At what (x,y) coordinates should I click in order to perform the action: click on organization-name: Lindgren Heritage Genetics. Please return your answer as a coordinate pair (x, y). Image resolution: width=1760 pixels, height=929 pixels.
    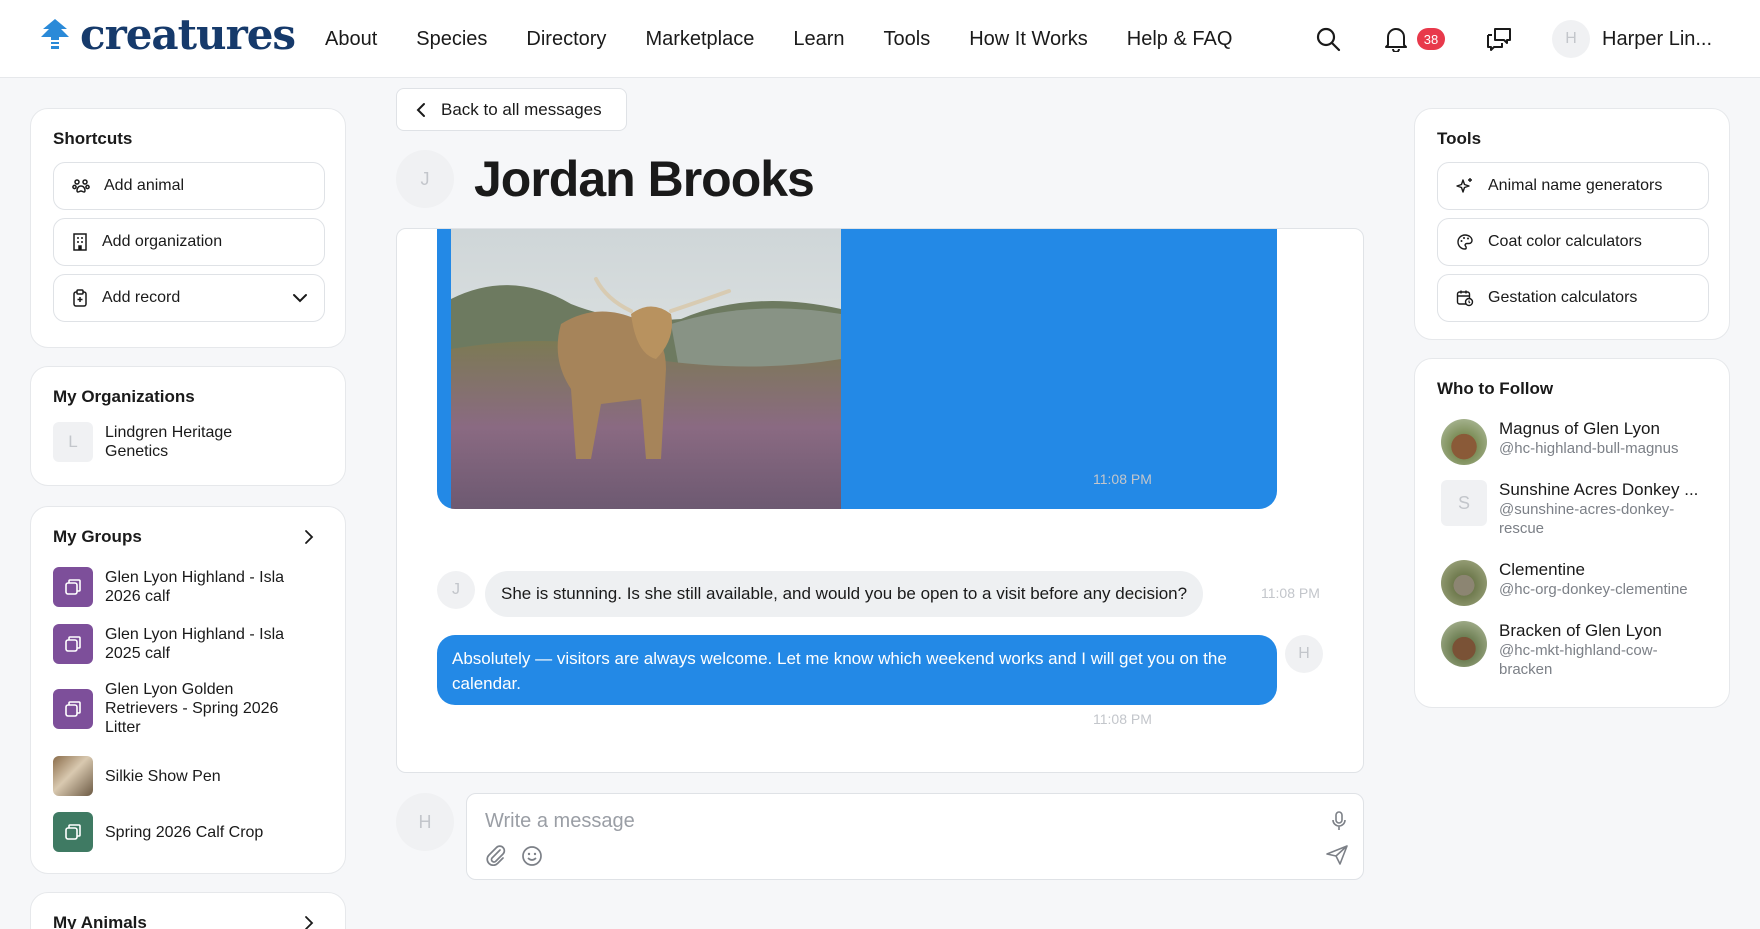
    Looking at the image, I should click on (169, 442).